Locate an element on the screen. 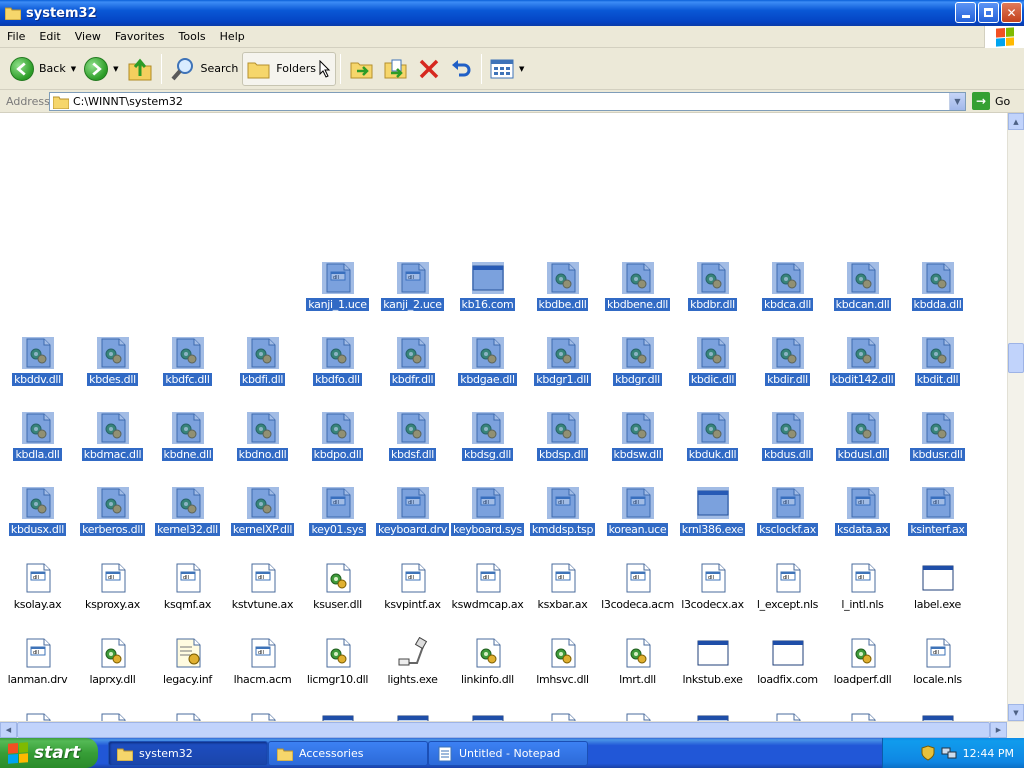  file-item: loadfix.com is located at coordinates (787, 669).